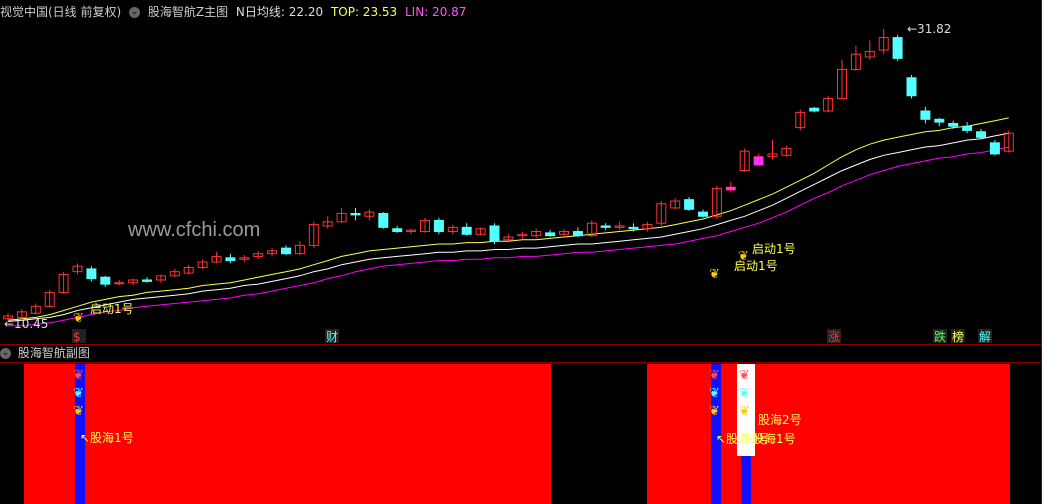 The height and width of the screenshot is (504, 1042). What do you see at coordinates (929, 29) in the screenshot?
I see `high-price-label: ←31.82` at bounding box center [929, 29].